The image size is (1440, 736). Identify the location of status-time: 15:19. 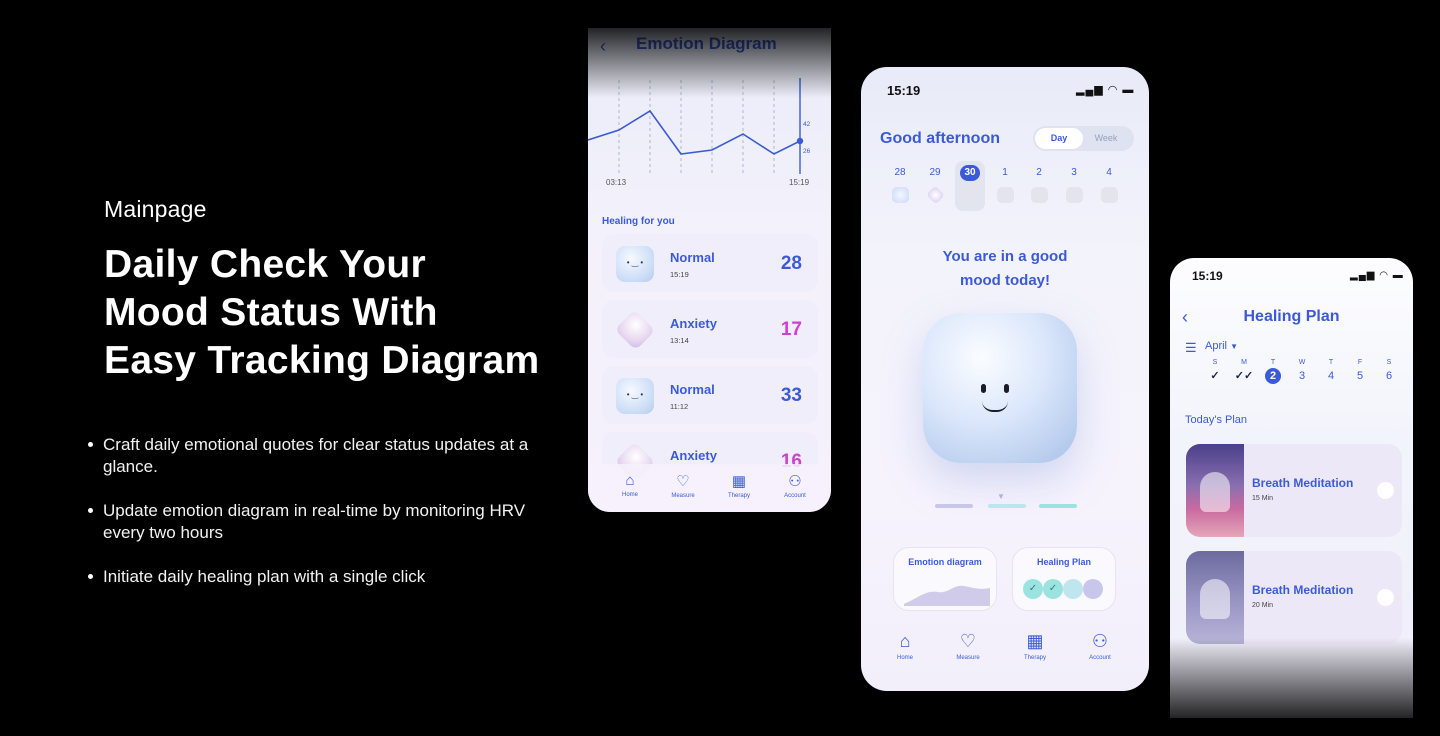
(904, 90).